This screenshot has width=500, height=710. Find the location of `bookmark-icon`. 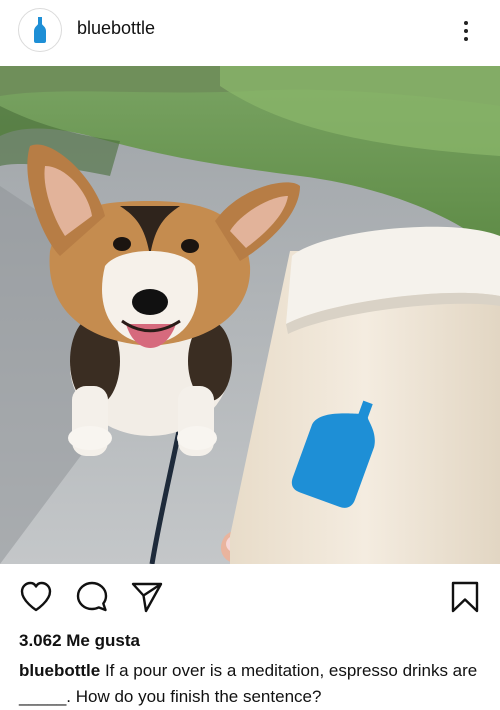

bookmark-icon is located at coordinates (465, 597).